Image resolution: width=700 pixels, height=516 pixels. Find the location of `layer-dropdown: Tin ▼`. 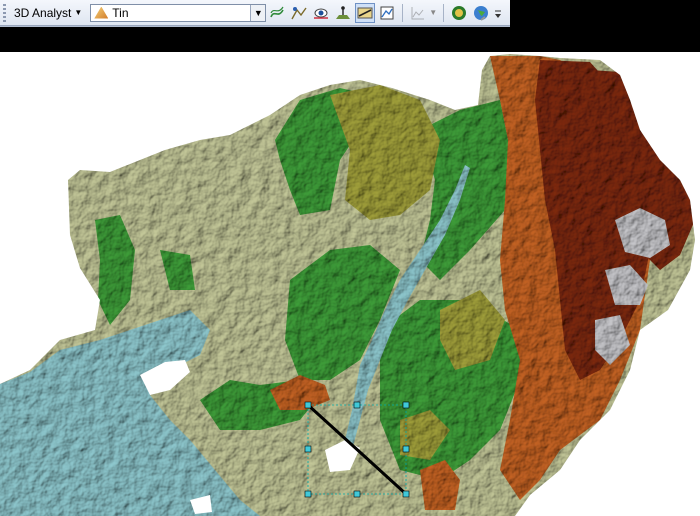

layer-dropdown: Tin ▼ is located at coordinates (178, 12).